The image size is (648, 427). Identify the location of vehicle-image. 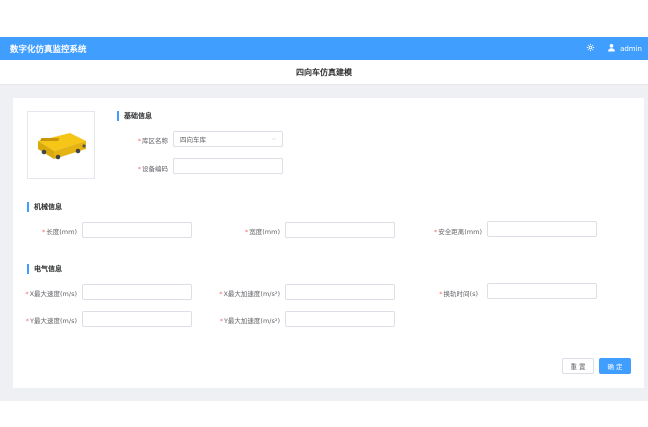
(61, 145).